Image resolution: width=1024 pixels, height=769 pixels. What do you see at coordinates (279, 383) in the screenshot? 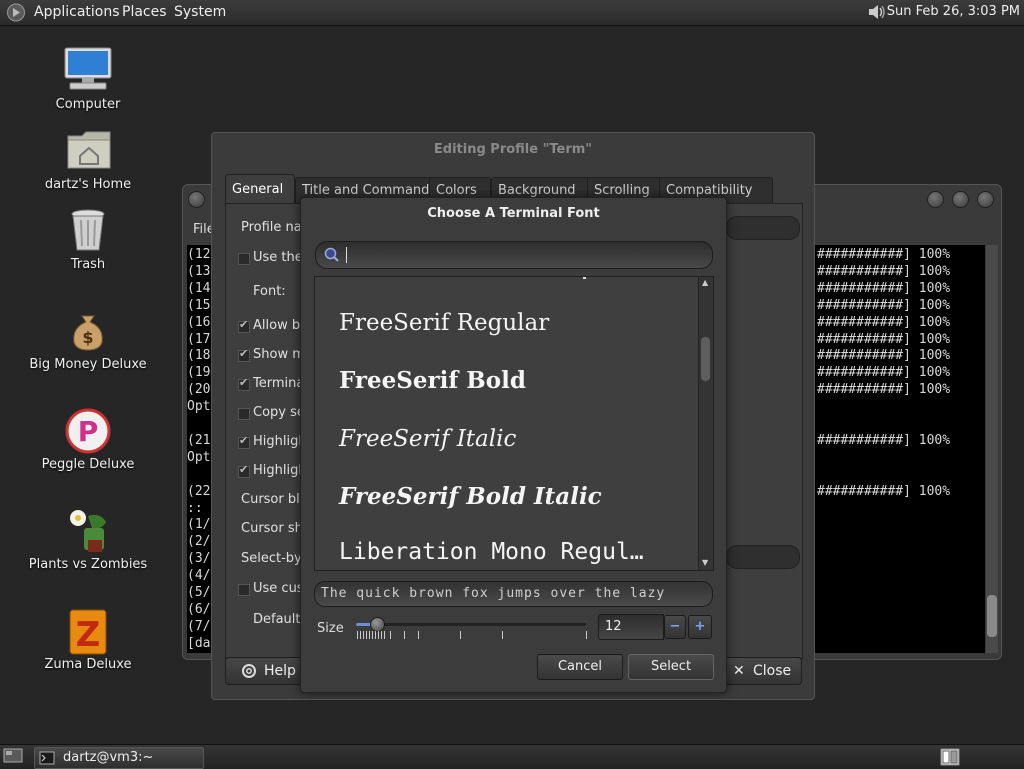
I see `profile-option-label: Termina` at bounding box center [279, 383].